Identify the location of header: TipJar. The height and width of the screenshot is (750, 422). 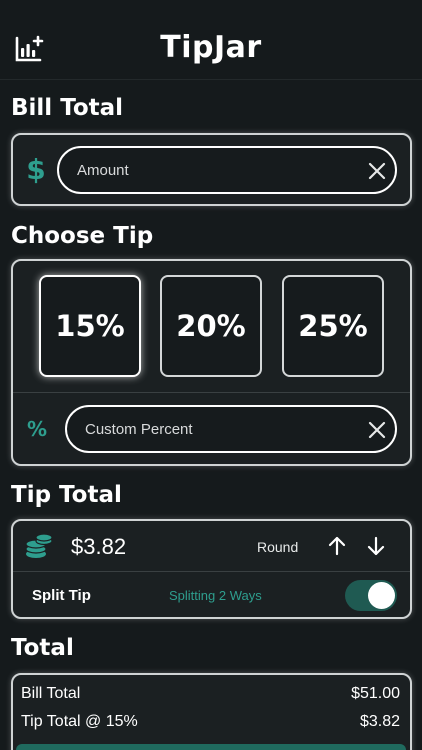
(211, 40).